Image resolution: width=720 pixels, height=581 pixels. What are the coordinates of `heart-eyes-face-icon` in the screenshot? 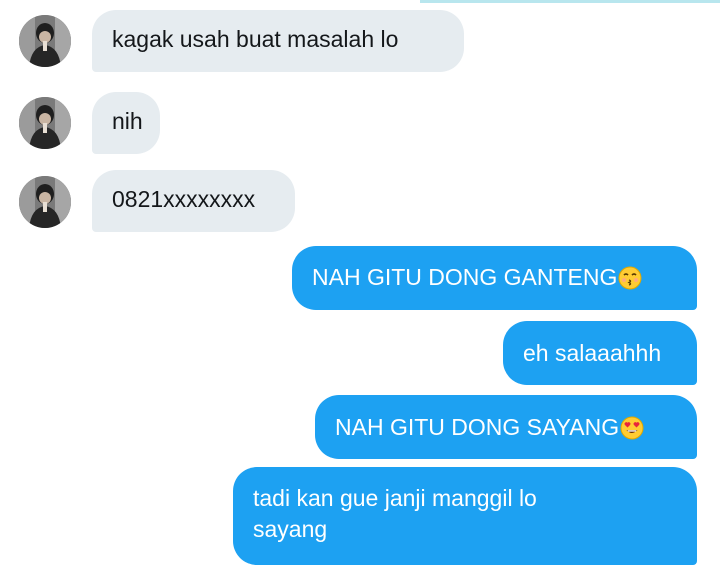 It's located at (632, 428).